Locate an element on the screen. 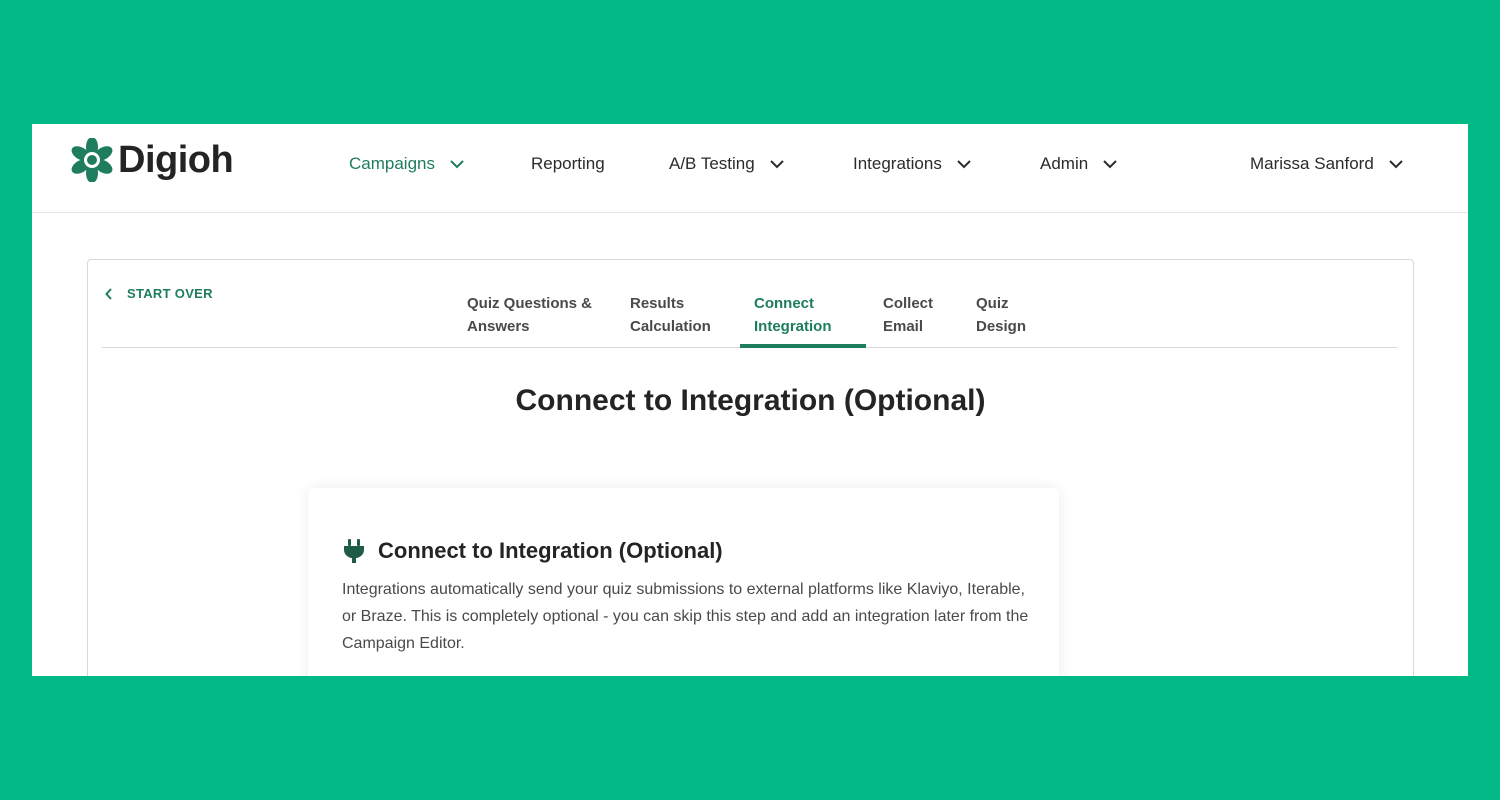 The width and height of the screenshot is (1500, 800). user-menu: Marissa Sanford is located at coordinates (1327, 164).